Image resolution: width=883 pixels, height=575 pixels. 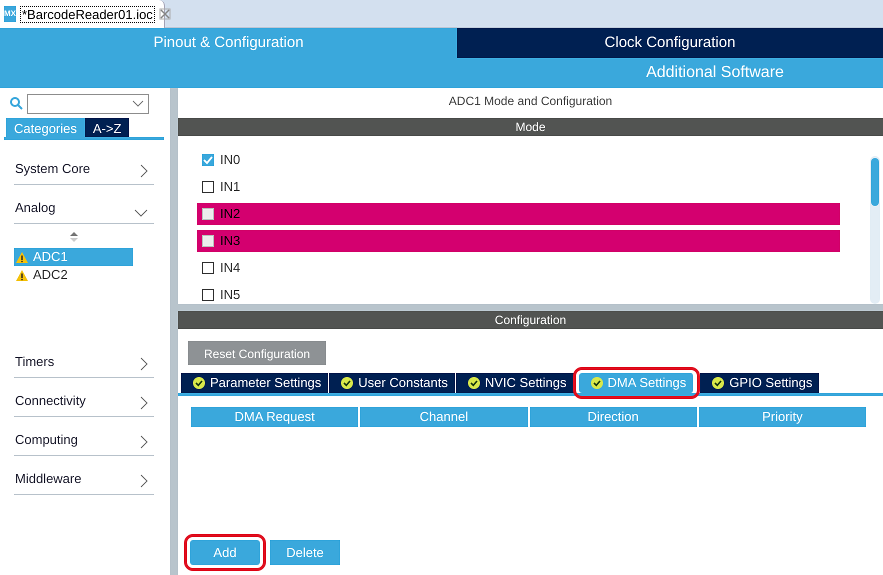 I want to click on channel-label: IN0, so click(x=230, y=159).